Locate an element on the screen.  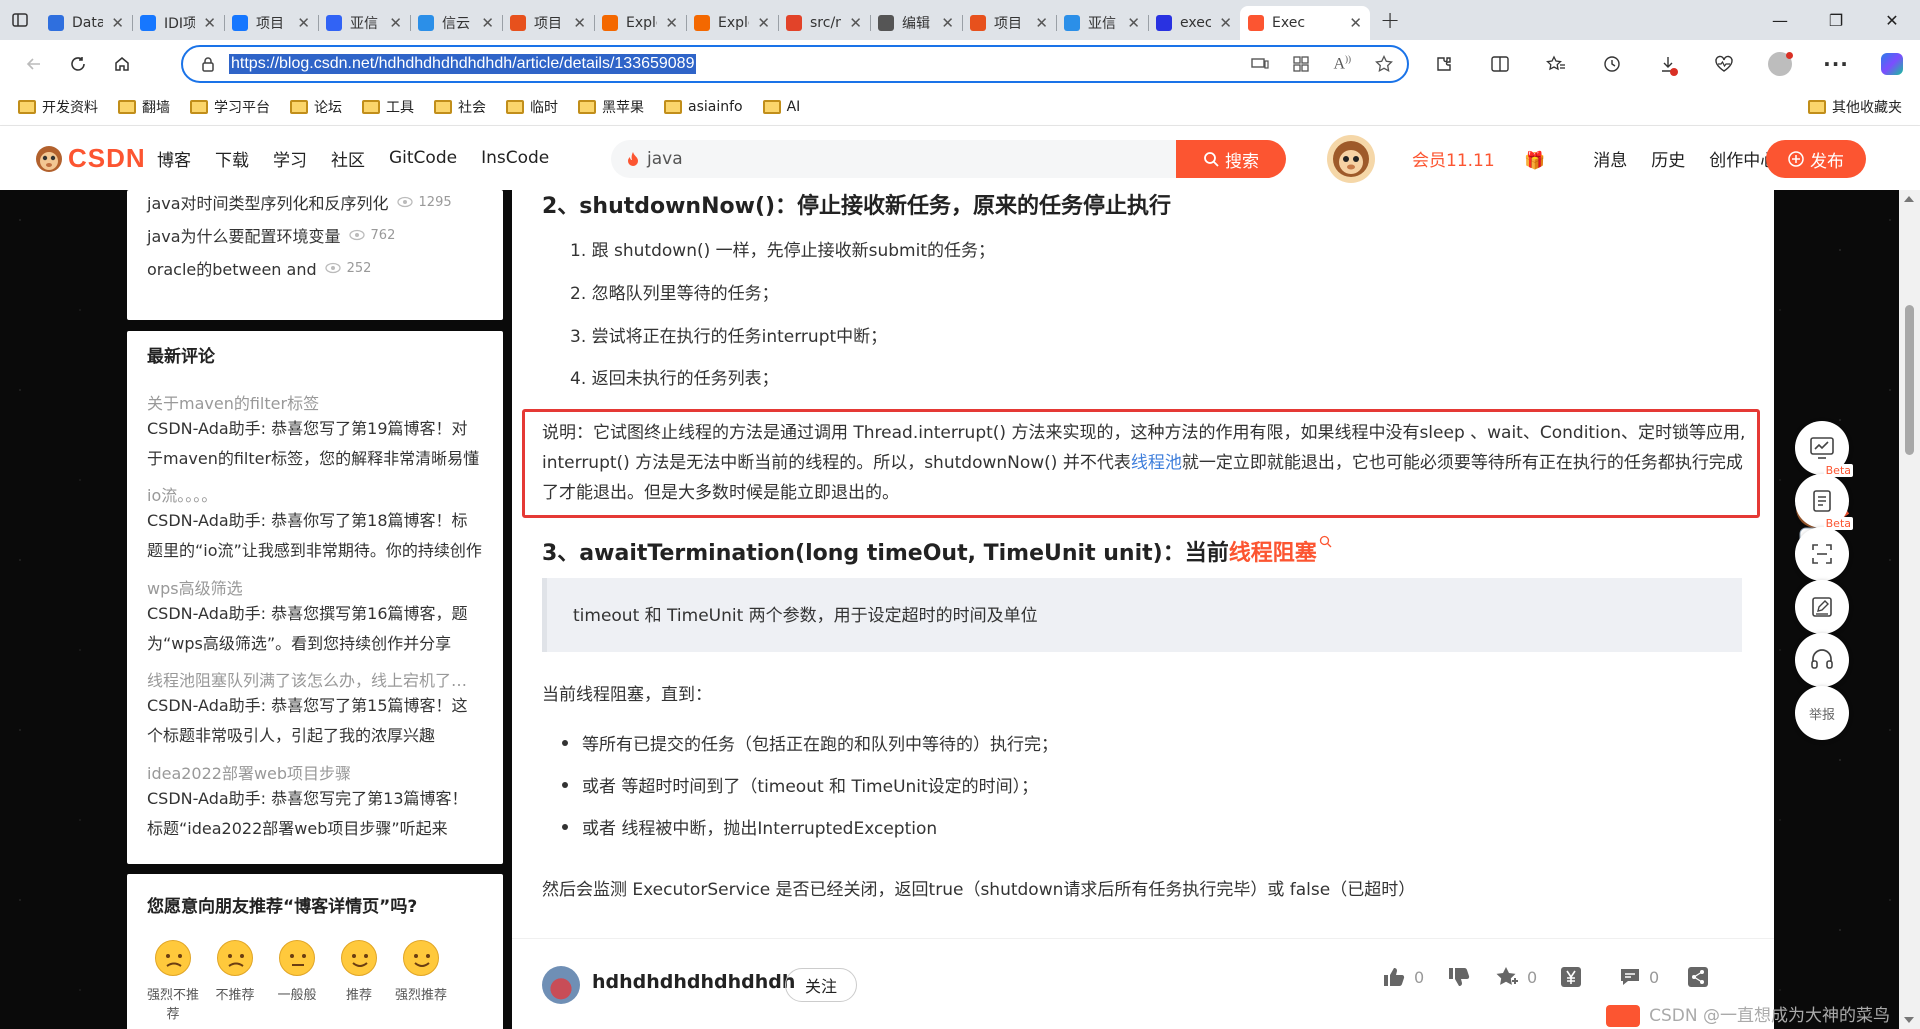
csdn-nav-item: 学习 is located at coordinates (290, 158).